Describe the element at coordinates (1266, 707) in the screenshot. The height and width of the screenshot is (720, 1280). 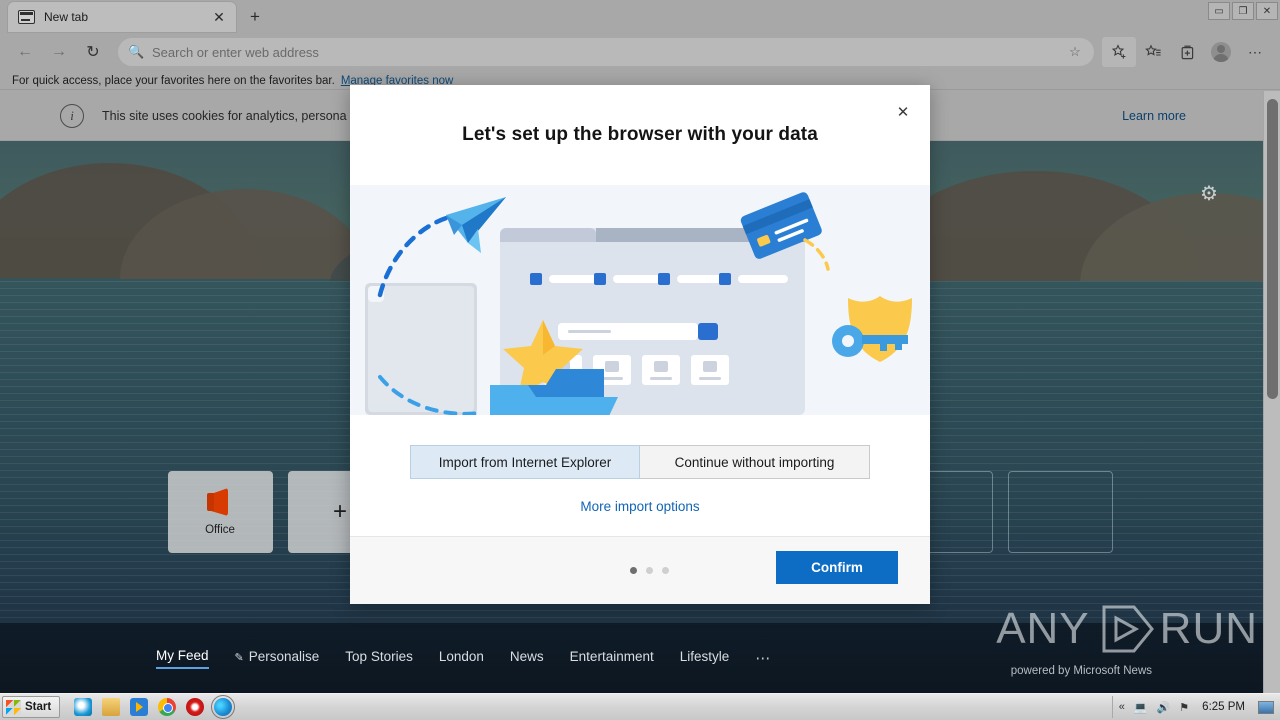
I see `show-desktop-icon` at that location.